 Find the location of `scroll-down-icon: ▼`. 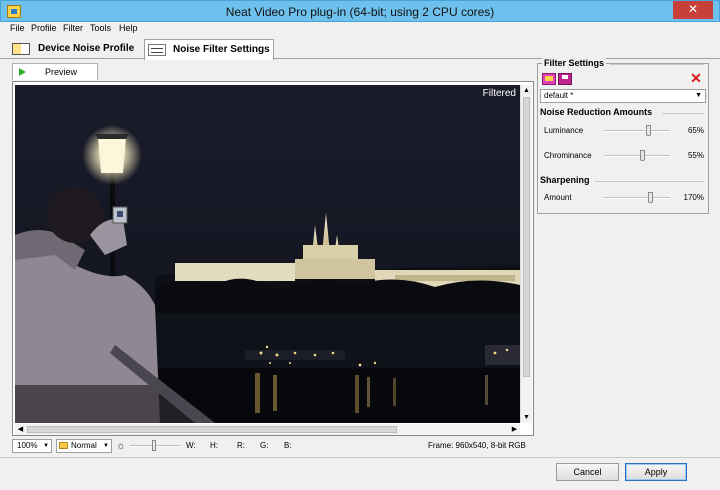

scroll-down-icon: ▼ is located at coordinates (526, 417).